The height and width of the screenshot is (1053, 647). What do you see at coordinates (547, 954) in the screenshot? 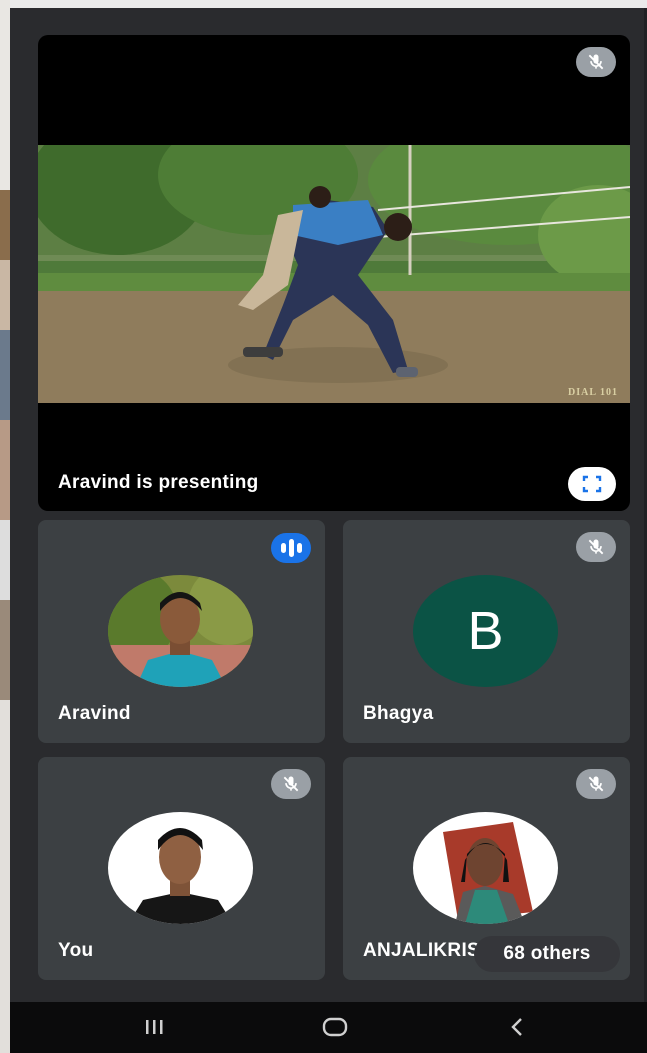
I see `others-button: 68 others` at bounding box center [547, 954].